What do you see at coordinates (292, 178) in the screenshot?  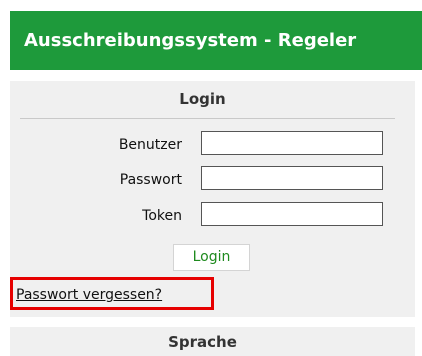 I see `password-input` at bounding box center [292, 178].